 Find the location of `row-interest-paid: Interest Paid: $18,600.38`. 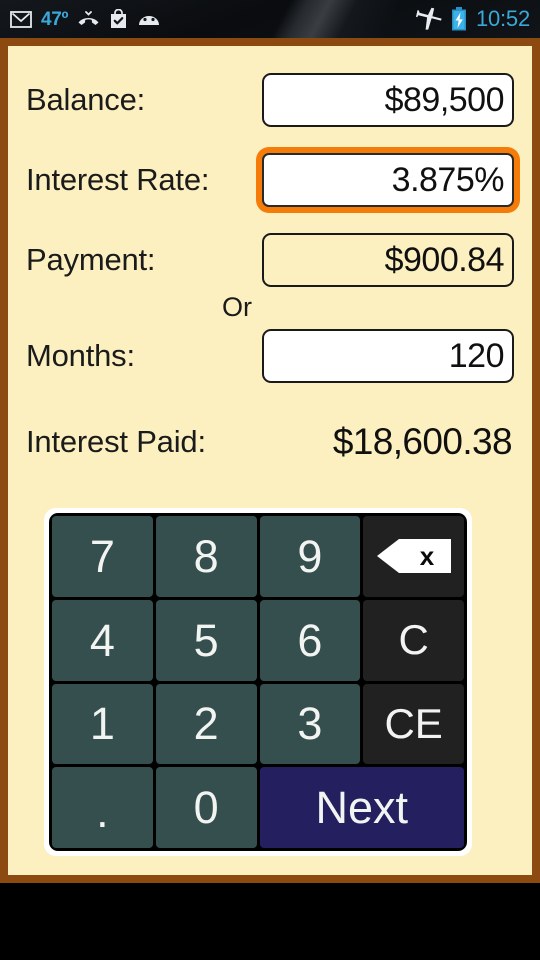

row-interest-paid: Interest Paid: $18,600.38 is located at coordinates (270, 439).